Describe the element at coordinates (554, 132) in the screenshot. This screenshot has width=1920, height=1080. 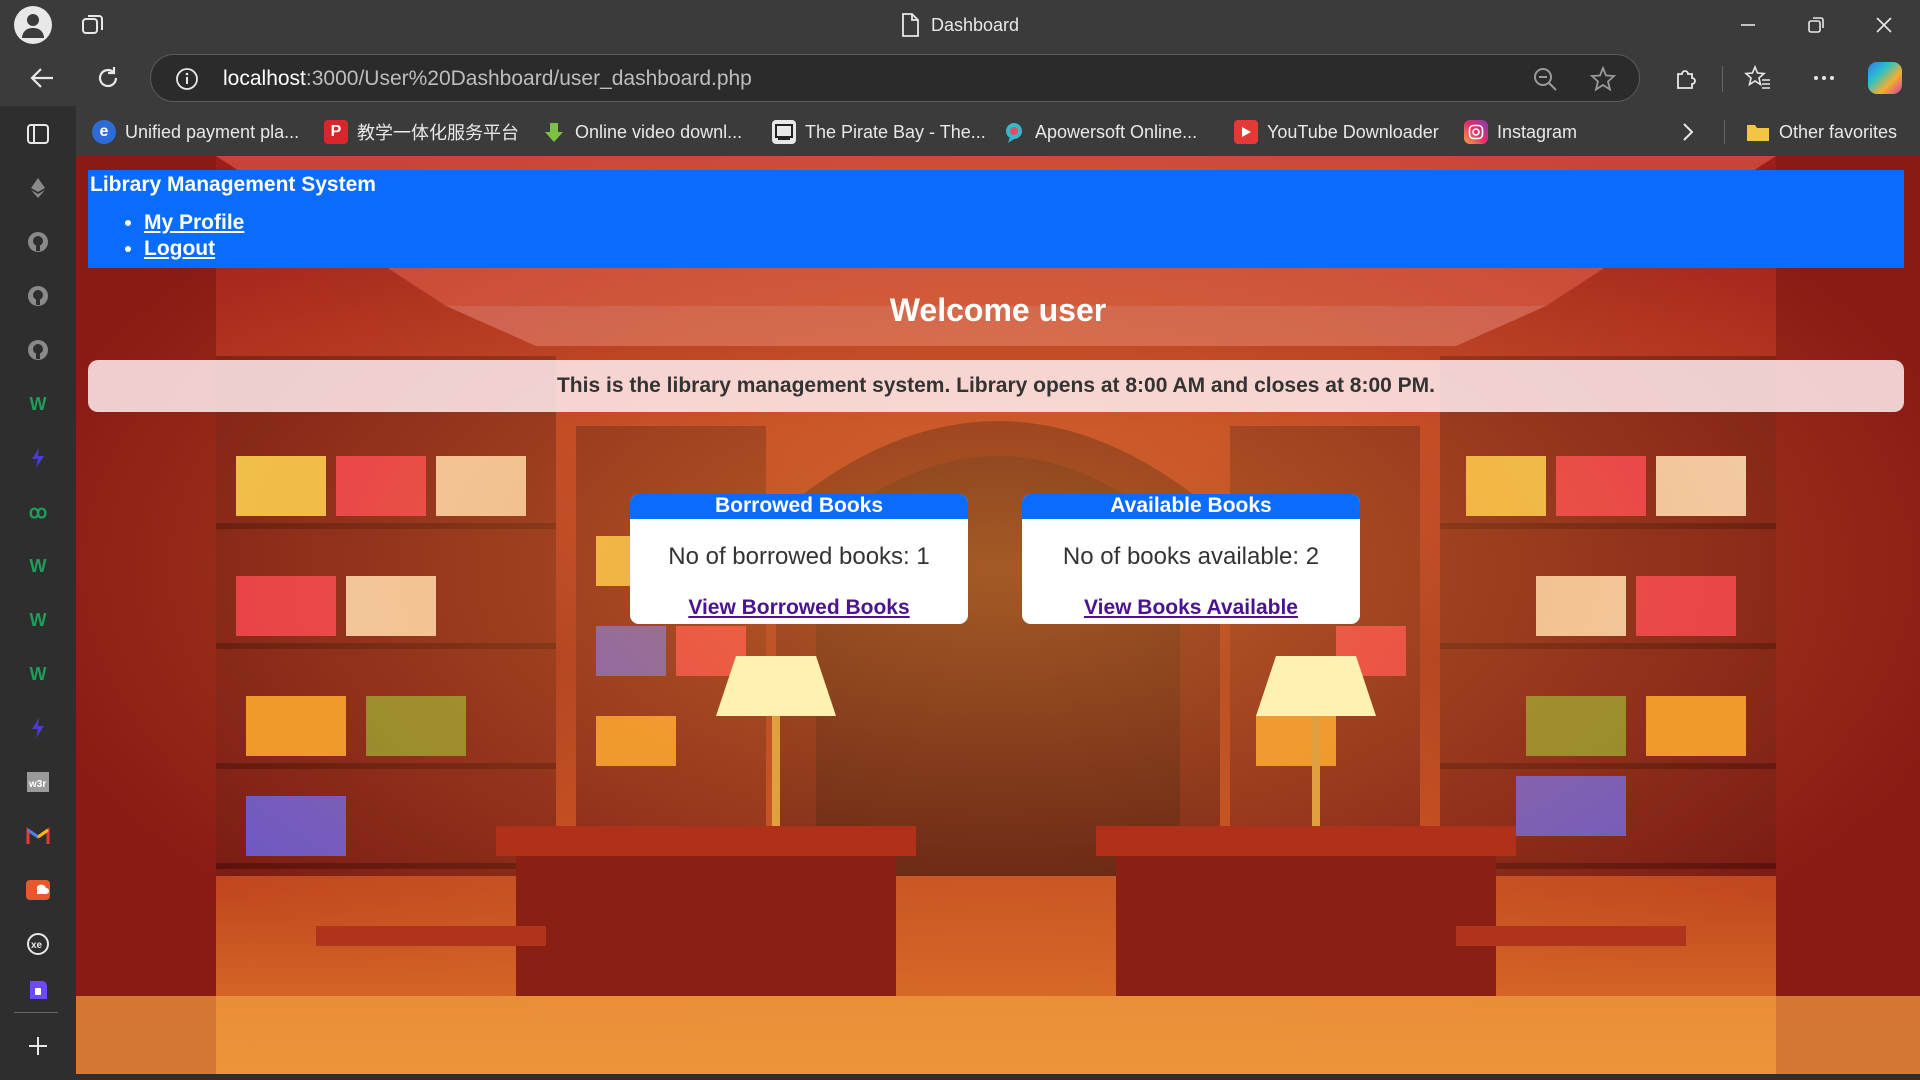
I see `download-arrow-icon` at that location.